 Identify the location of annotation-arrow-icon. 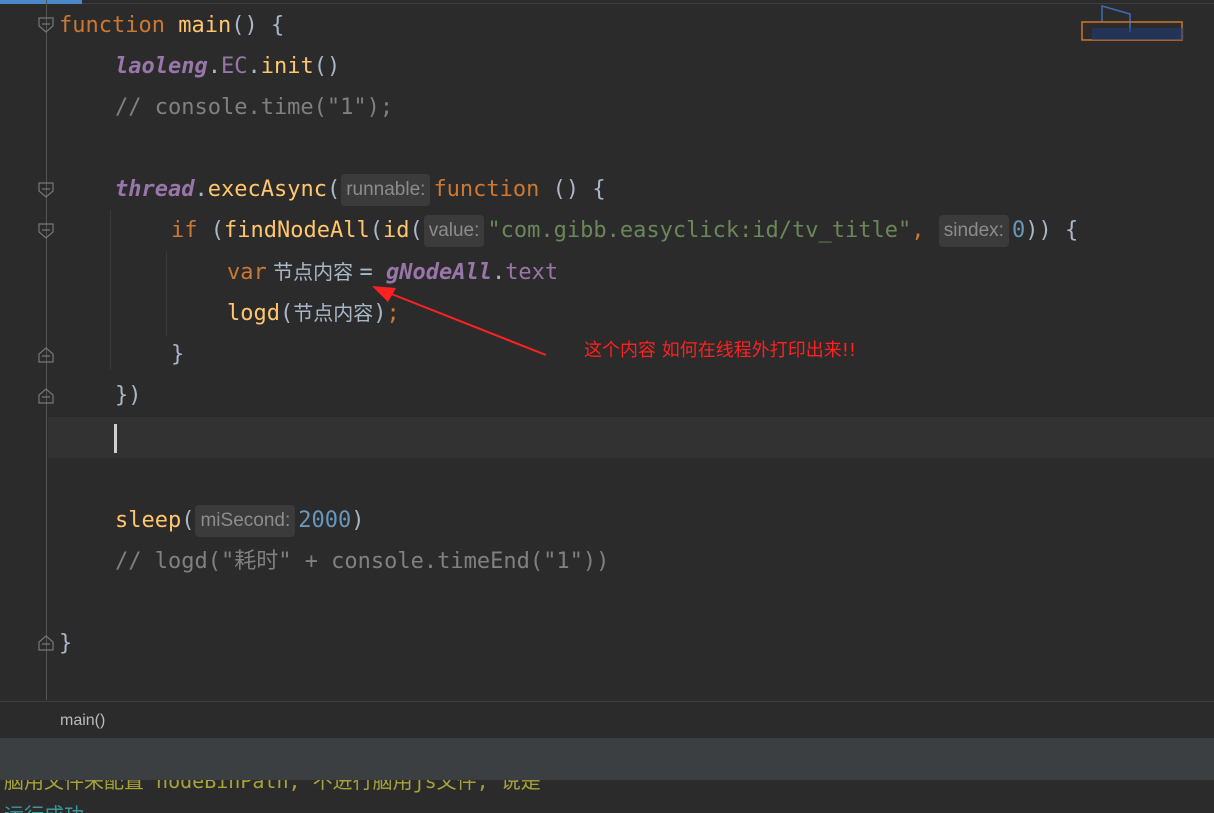
(459, 321).